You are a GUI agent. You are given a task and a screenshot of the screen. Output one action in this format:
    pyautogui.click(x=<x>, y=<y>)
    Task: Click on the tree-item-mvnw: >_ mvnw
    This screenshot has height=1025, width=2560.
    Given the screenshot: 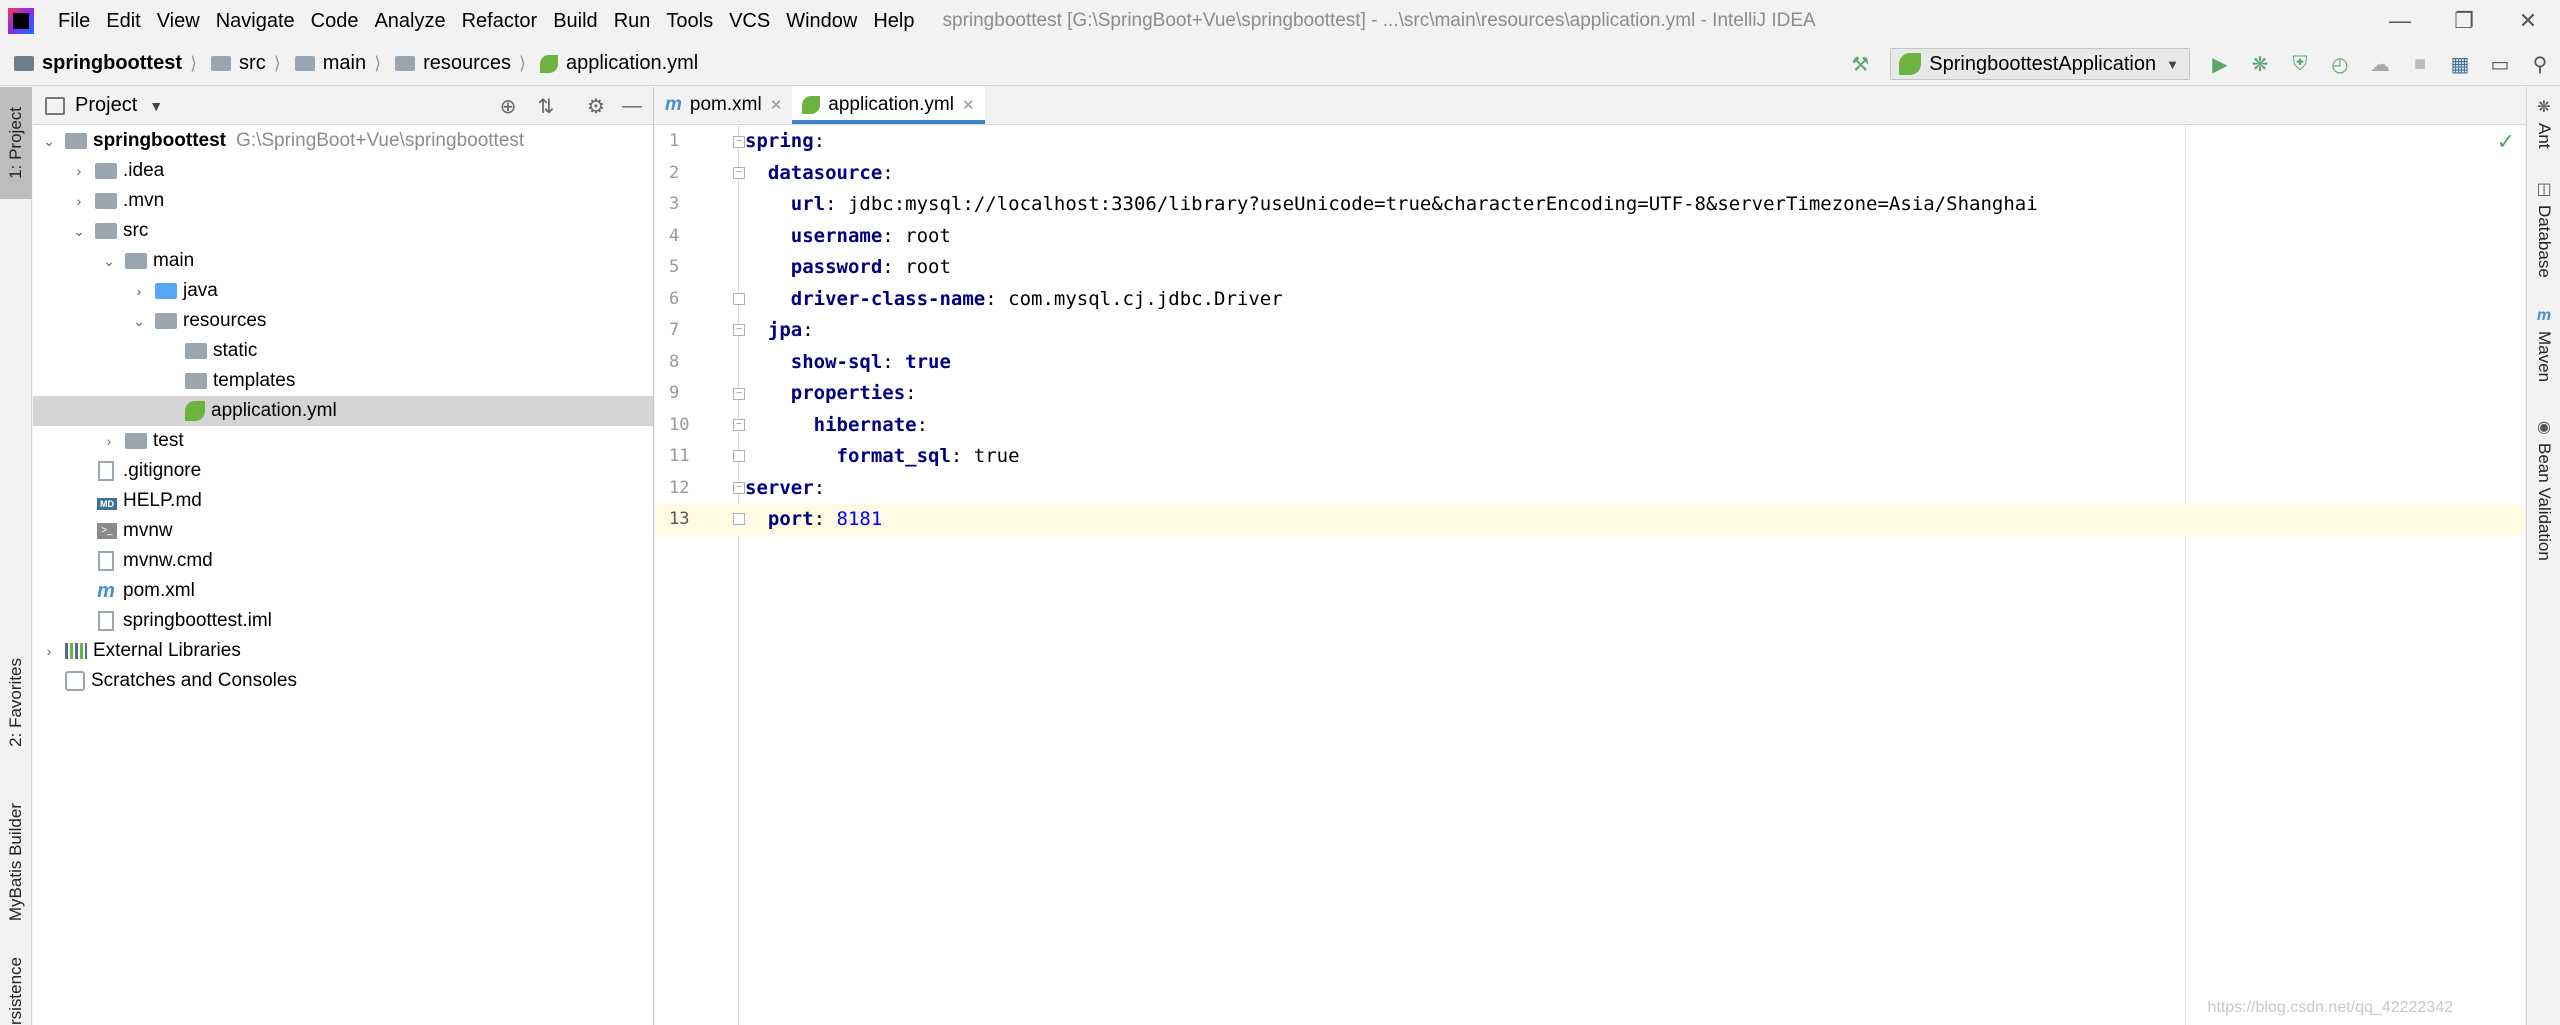 What is the action you would take?
    pyautogui.click(x=343, y=531)
    